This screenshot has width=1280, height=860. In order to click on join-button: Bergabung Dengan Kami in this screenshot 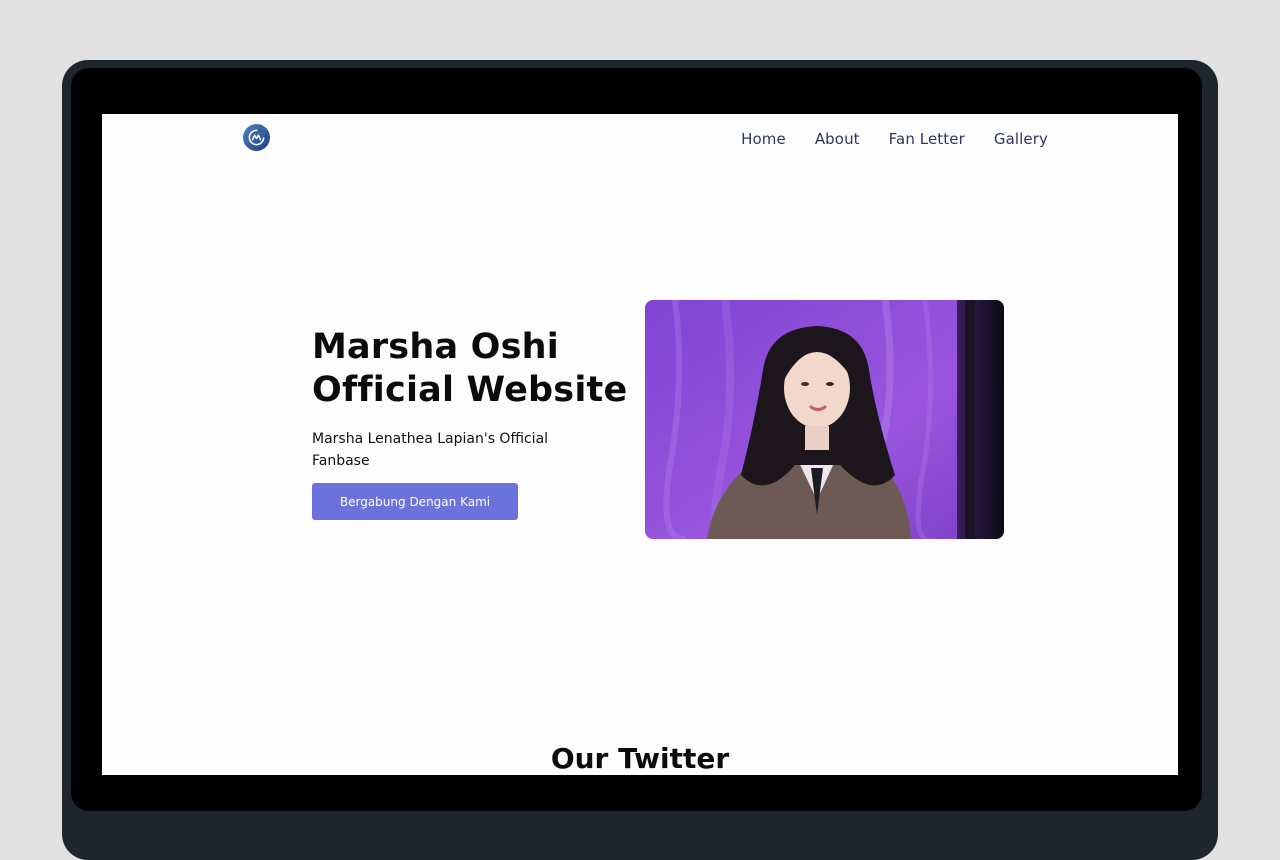, I will do `click(415, 501)`.